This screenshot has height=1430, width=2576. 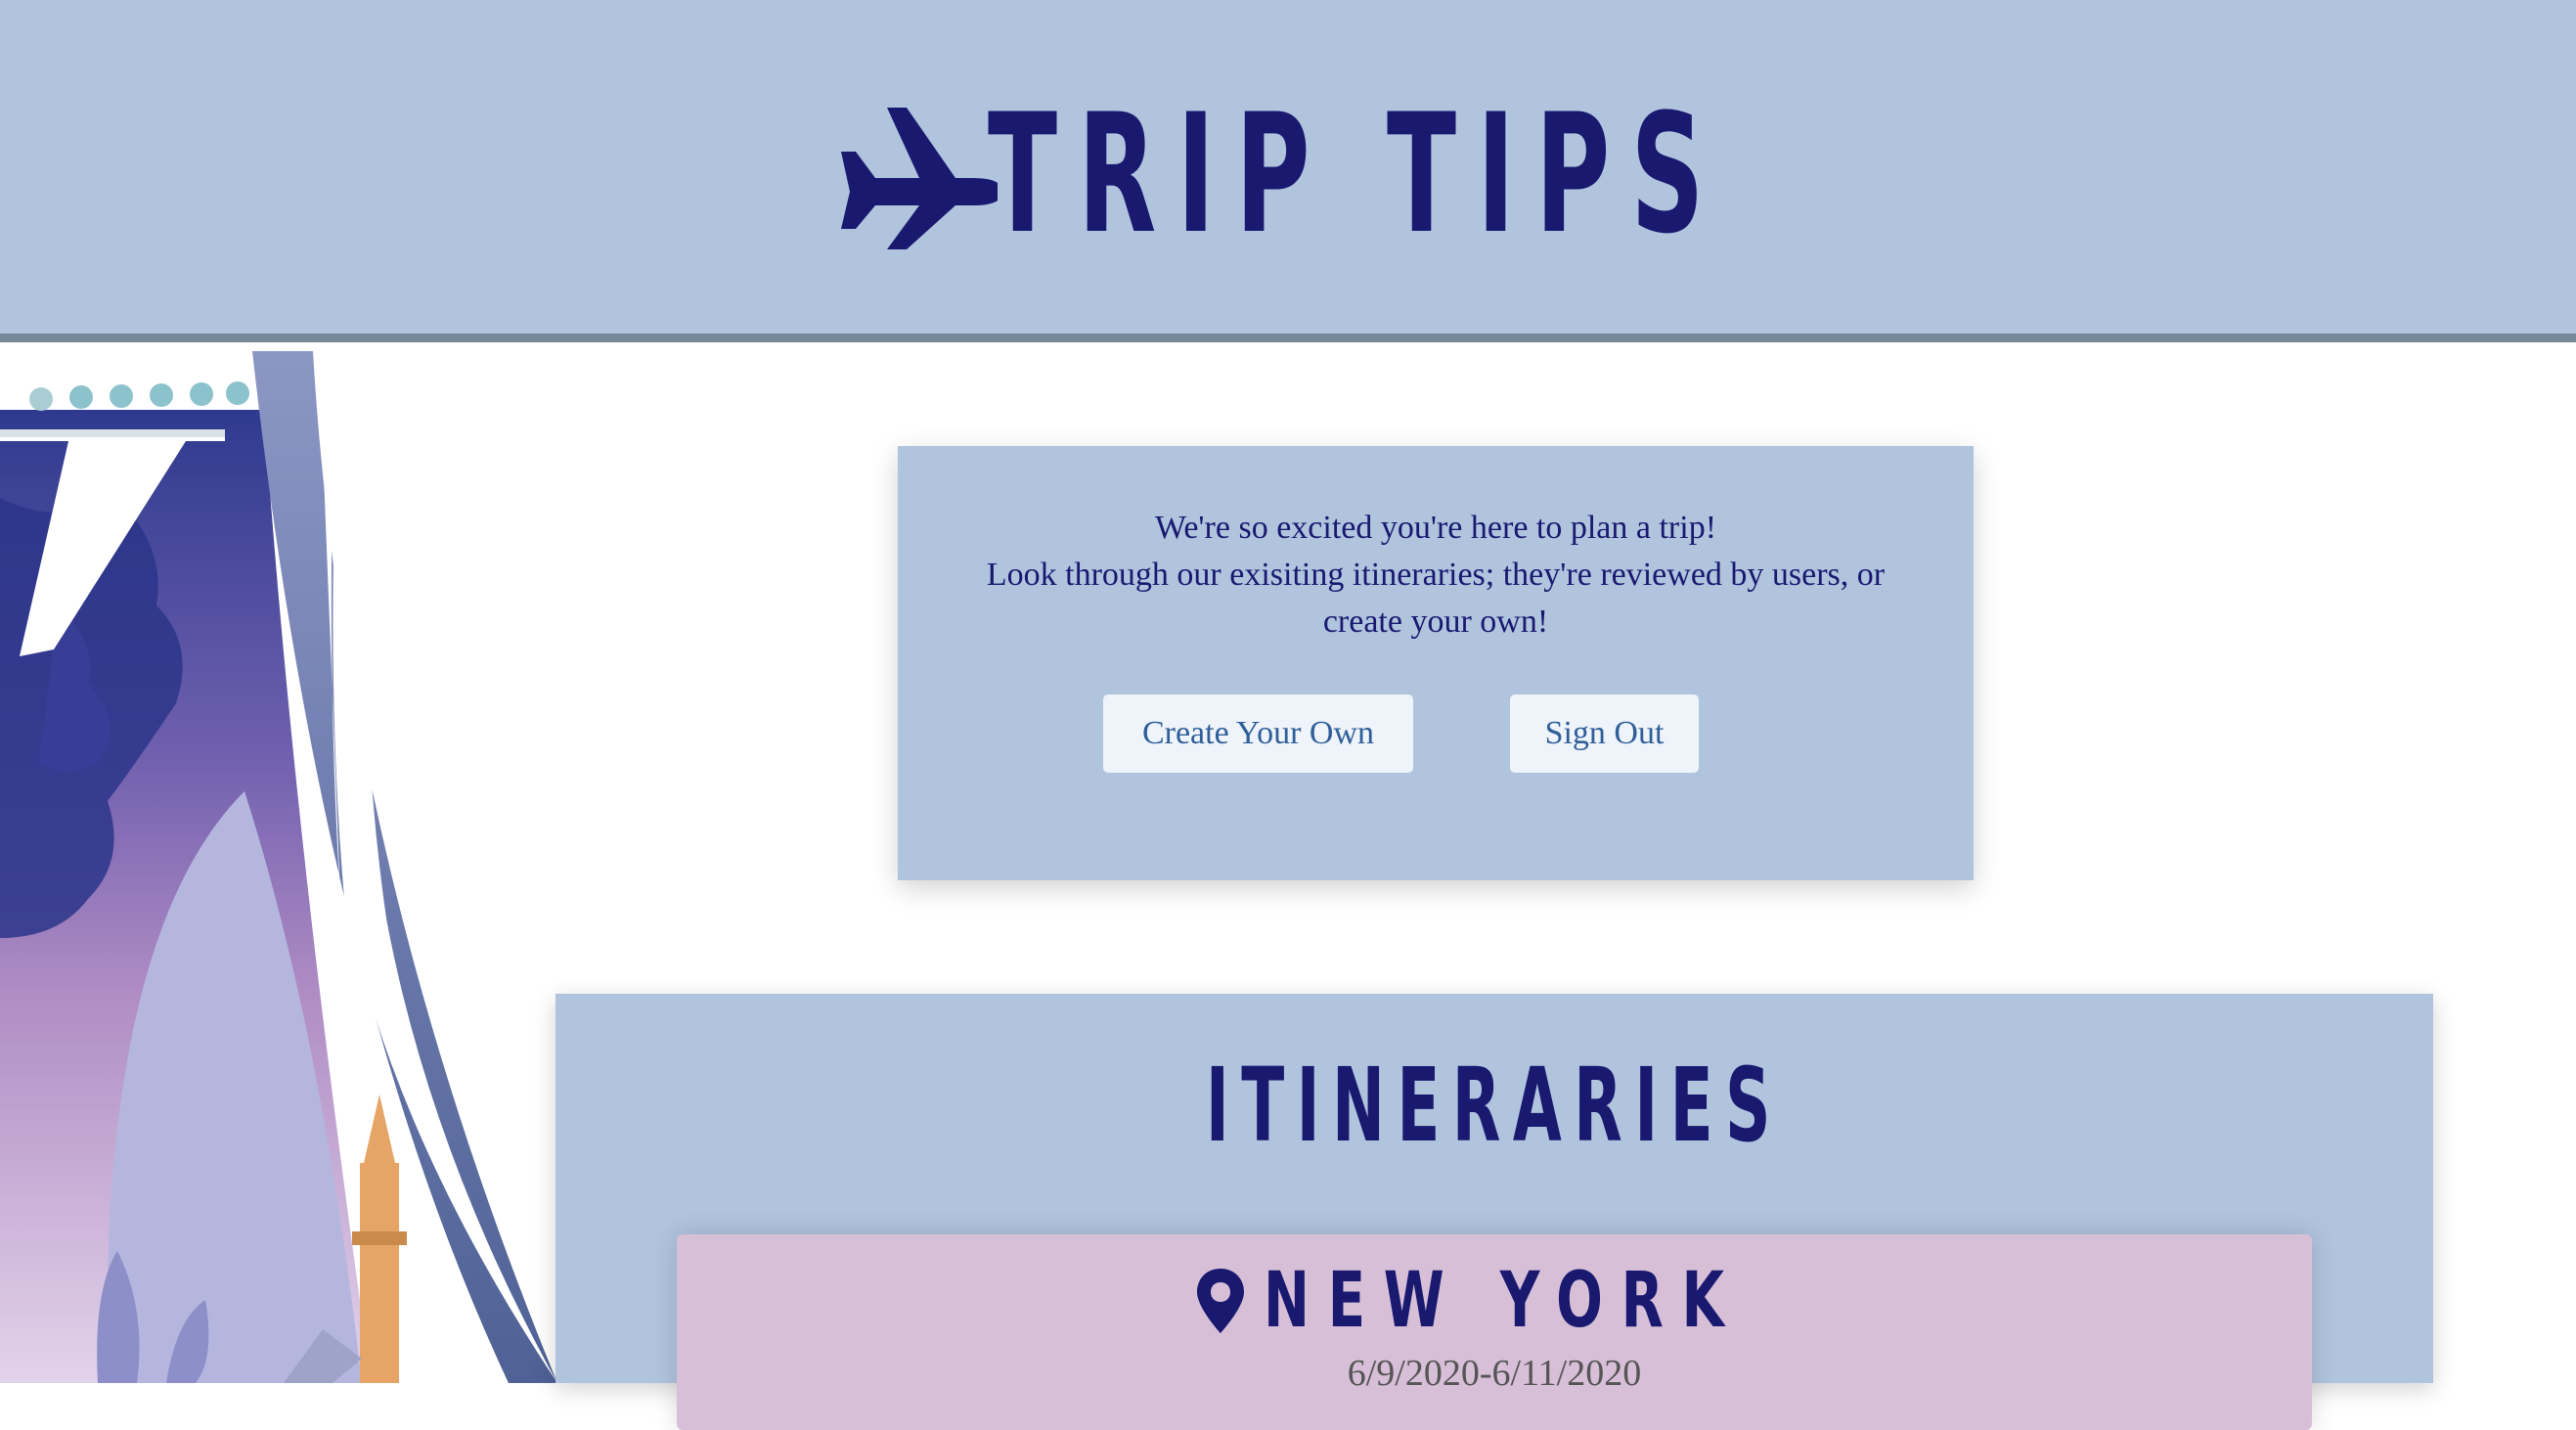 What do you see at coordinates (1356, 174) in the screenshot?
I see `site-title: TRIP TIPS` at bounding box center [1356, 174].